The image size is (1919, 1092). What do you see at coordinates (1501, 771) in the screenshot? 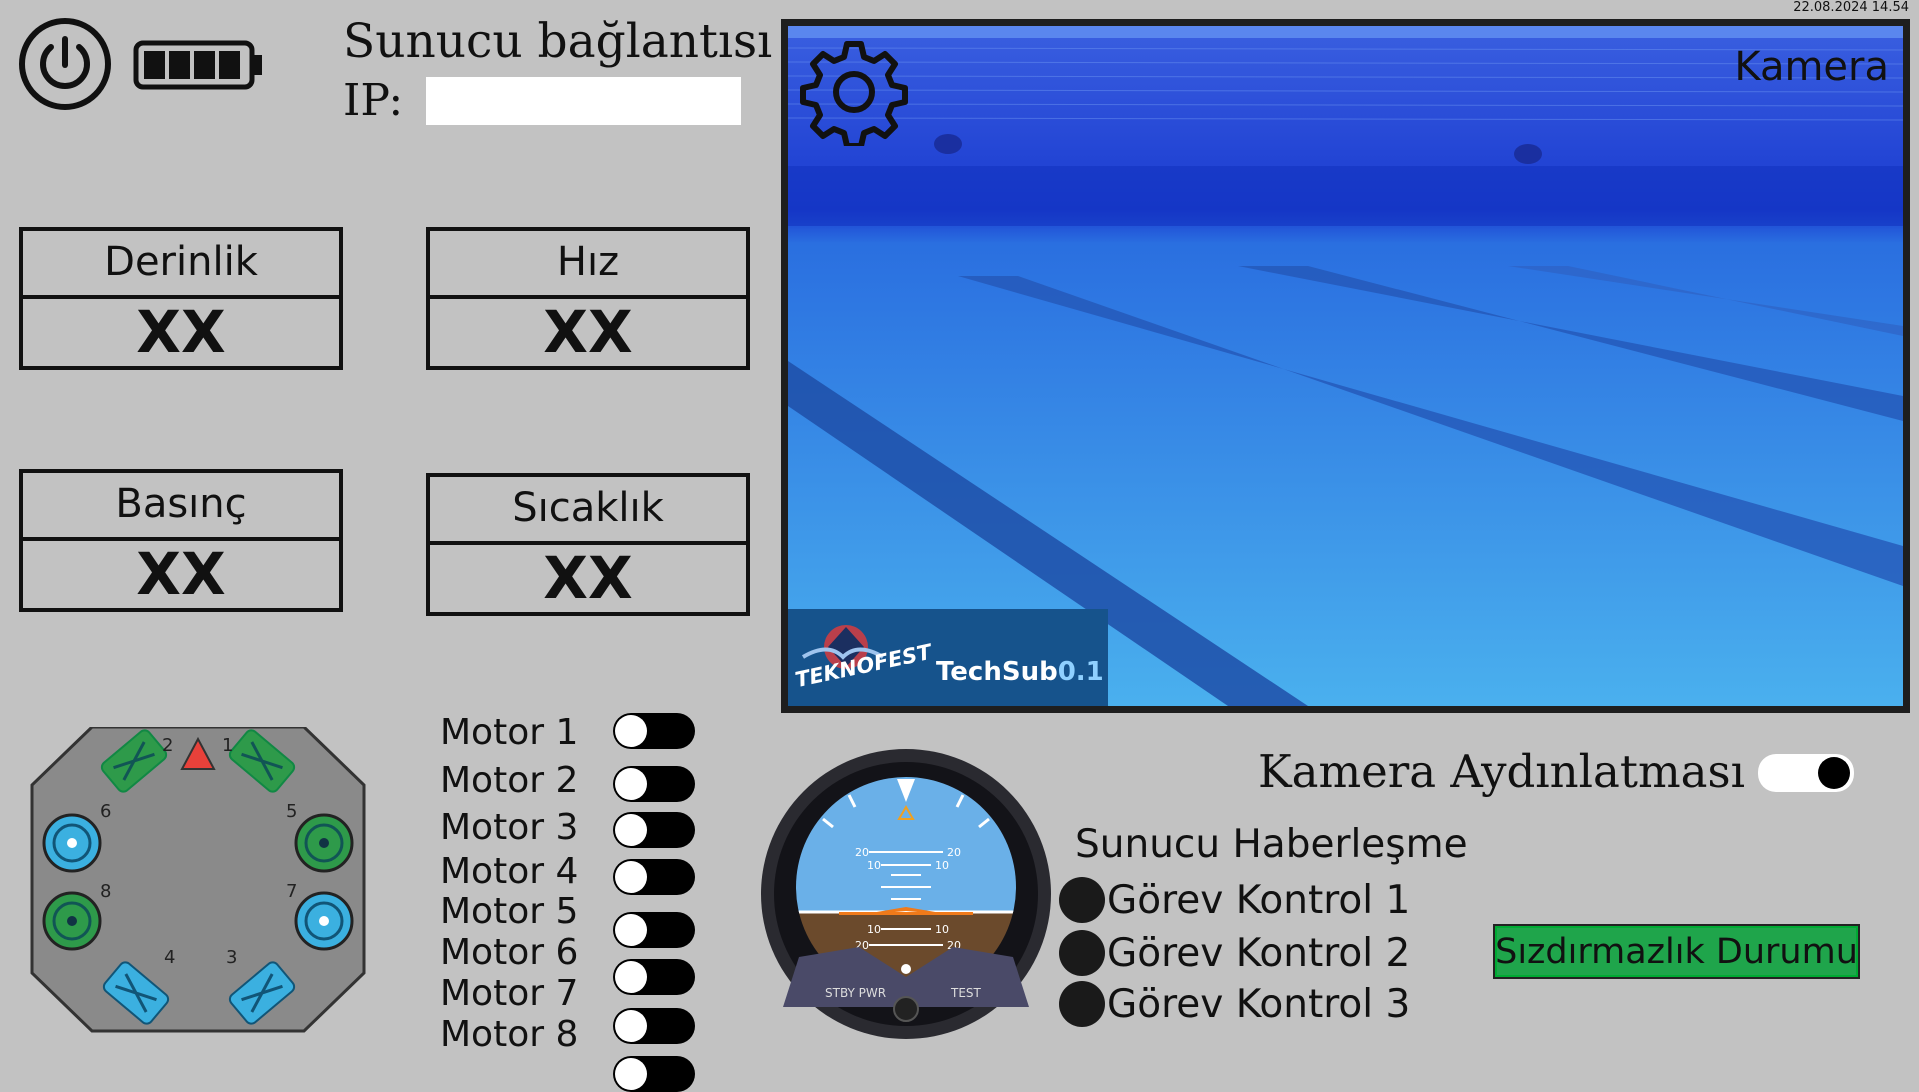
I see `camera-light-label: Kamera Aydınlatması` at bounding box center [1501, 771].